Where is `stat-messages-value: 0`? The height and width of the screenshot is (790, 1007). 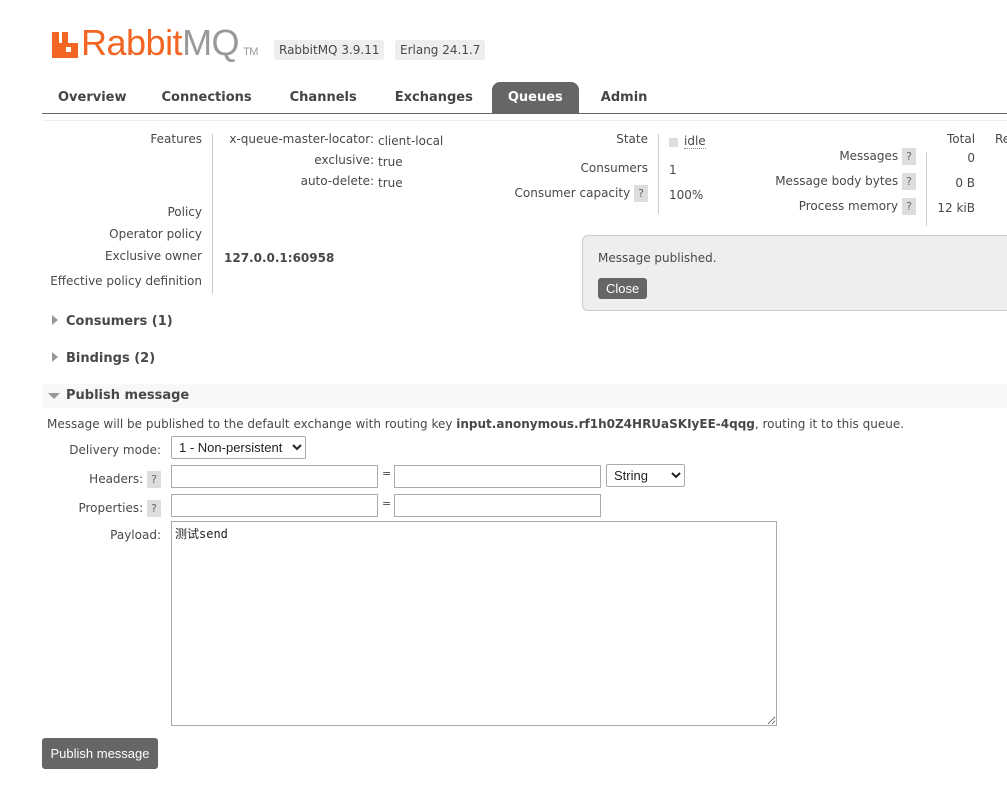 stat-messages-value: 0 is located at coordinates (971, 158).